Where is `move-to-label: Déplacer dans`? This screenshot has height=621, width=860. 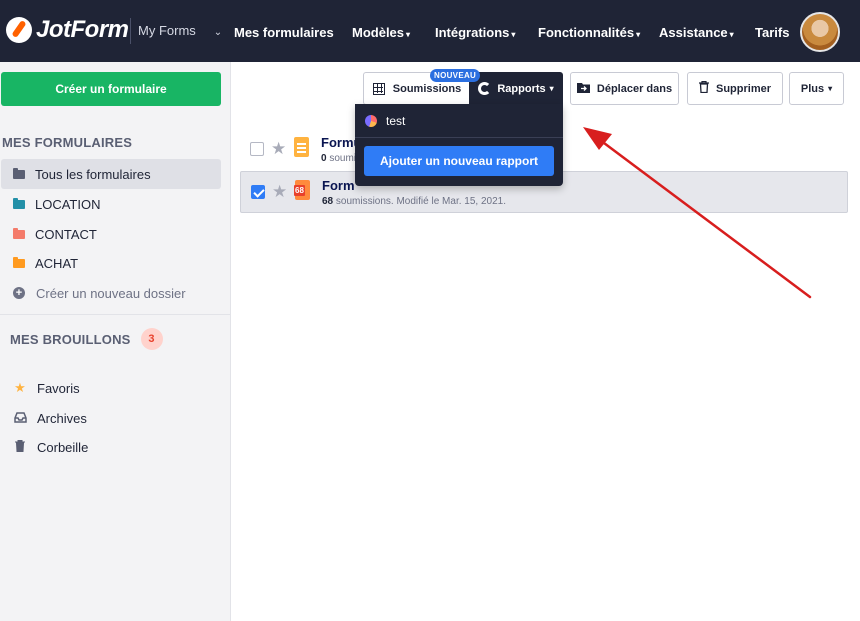 move-to-label: Déplacer dans is located at coordinates (634, 88).